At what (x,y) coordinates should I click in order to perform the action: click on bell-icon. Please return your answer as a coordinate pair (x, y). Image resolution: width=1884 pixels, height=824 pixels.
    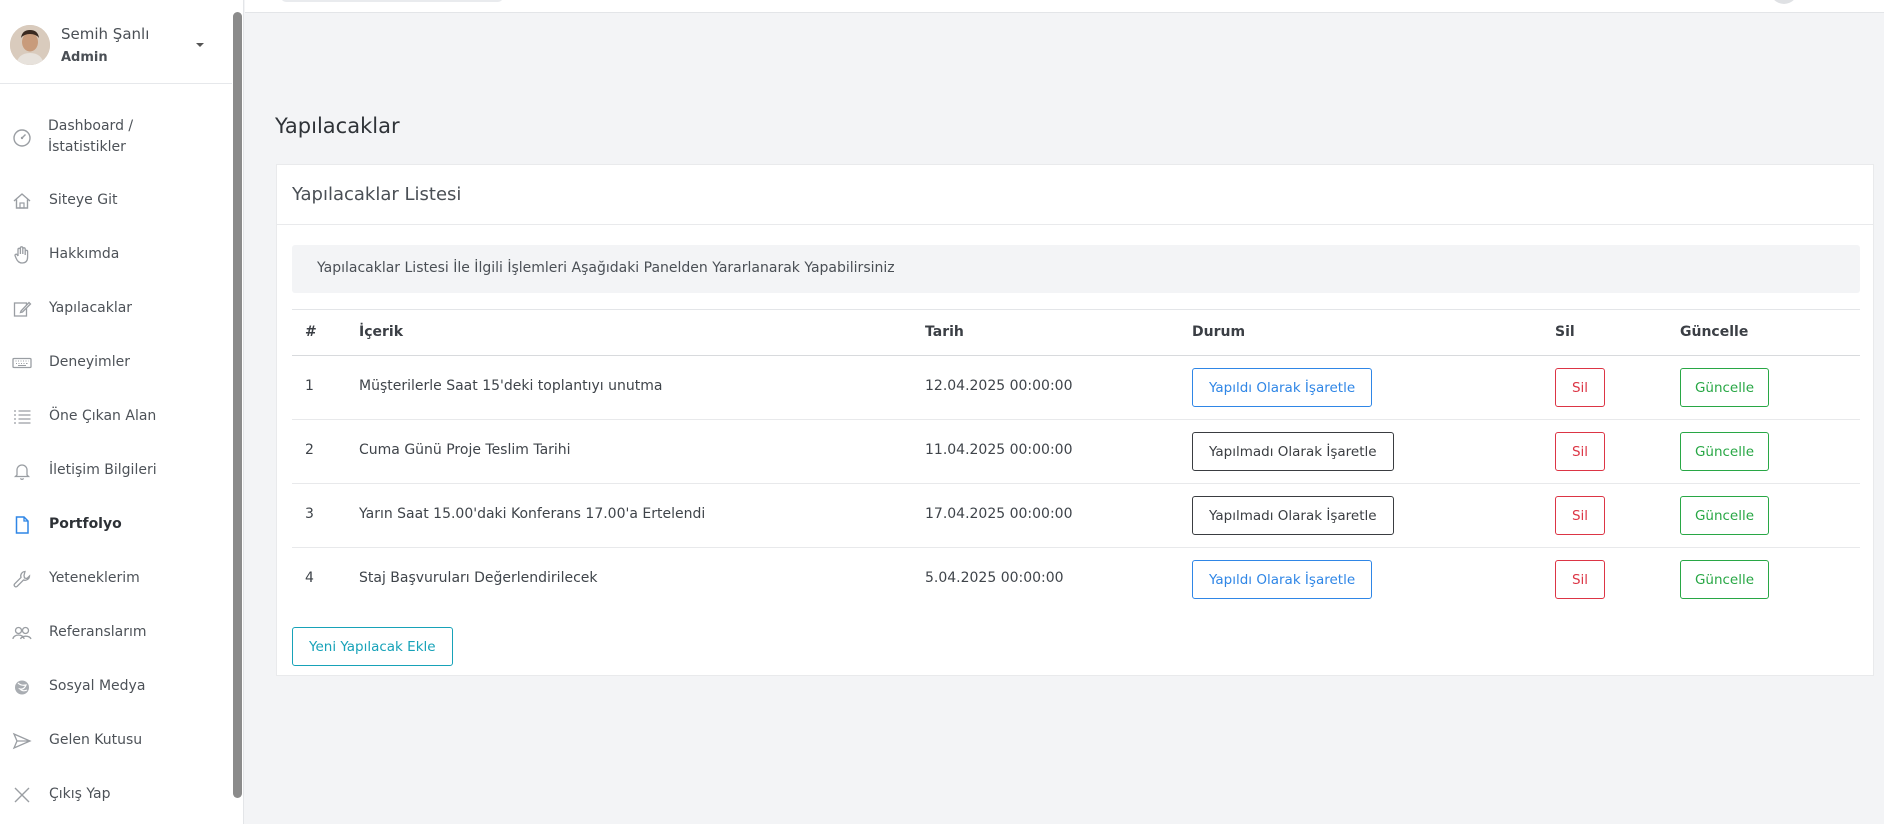
    Looking at the image, I should click on (22, 471).